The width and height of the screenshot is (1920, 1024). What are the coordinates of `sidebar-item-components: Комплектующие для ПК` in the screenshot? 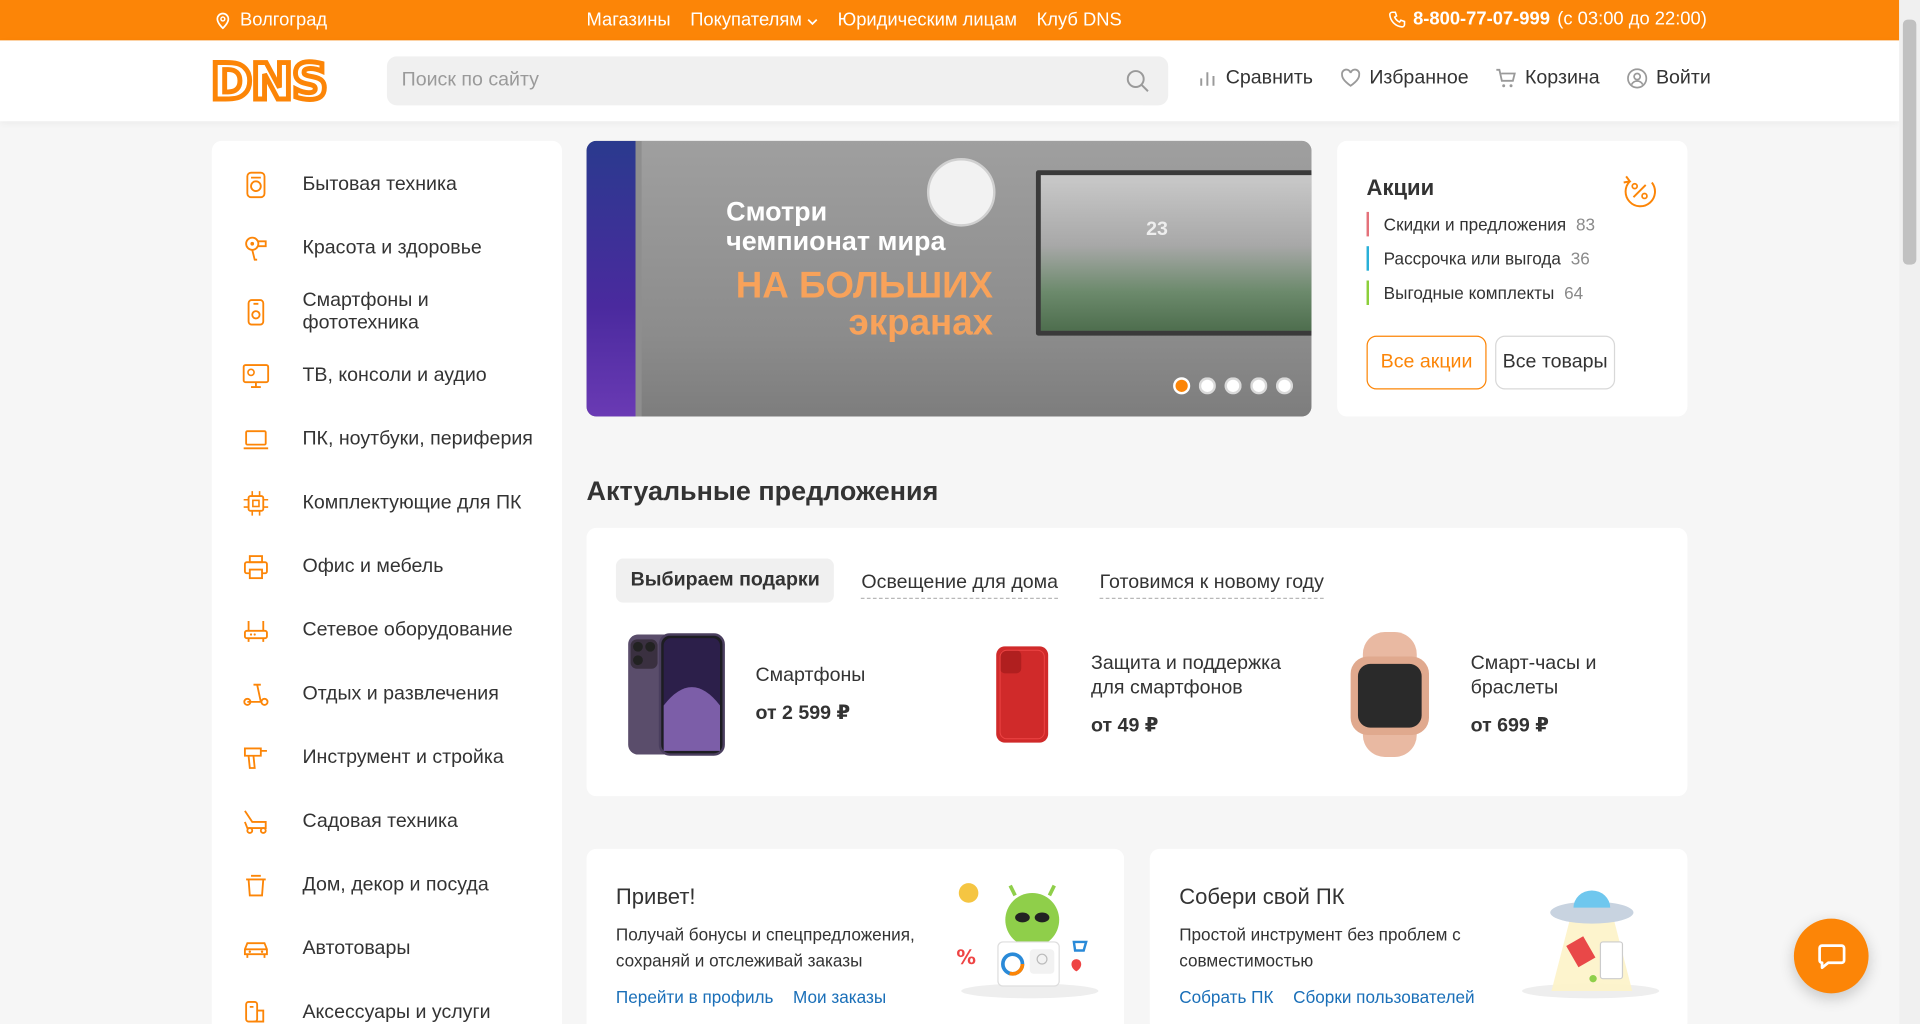 It's located at (394, 503).